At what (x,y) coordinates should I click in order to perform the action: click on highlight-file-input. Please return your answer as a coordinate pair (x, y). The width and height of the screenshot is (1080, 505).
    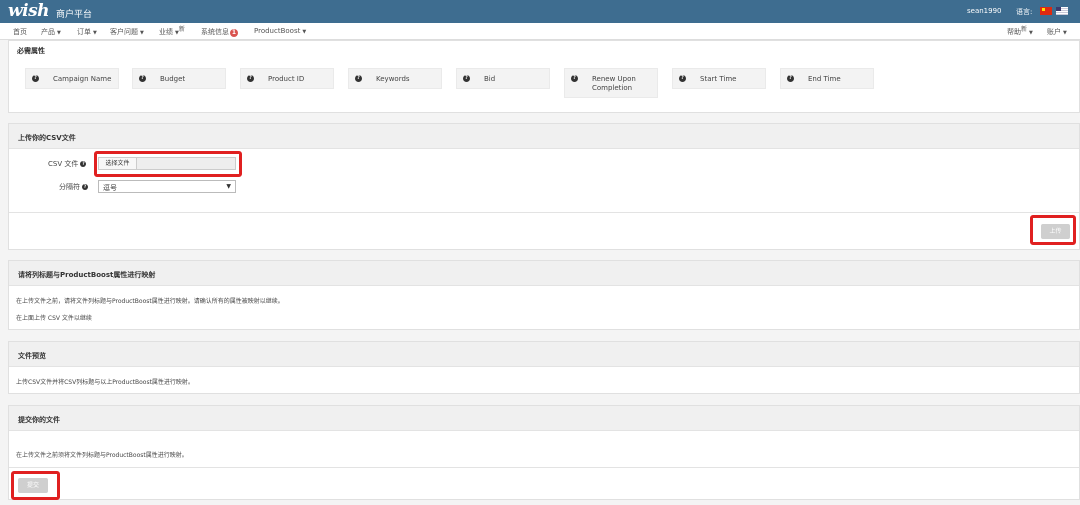
    Looking at the image, I should click on (168, 164).